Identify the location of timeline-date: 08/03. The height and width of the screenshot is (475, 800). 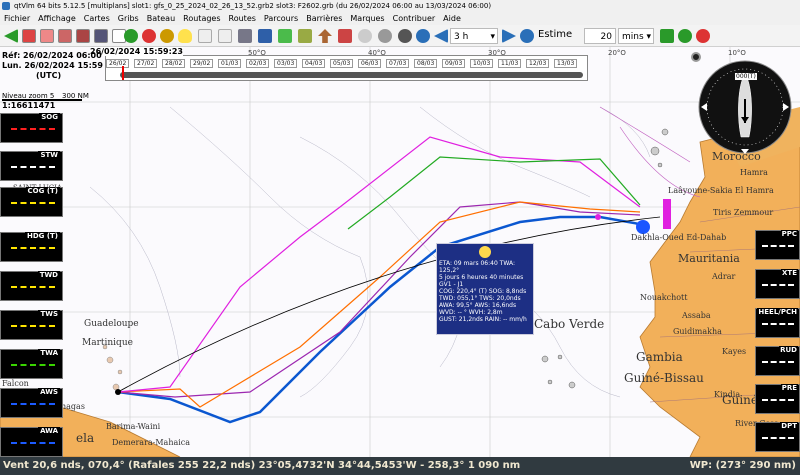
(426, 63).